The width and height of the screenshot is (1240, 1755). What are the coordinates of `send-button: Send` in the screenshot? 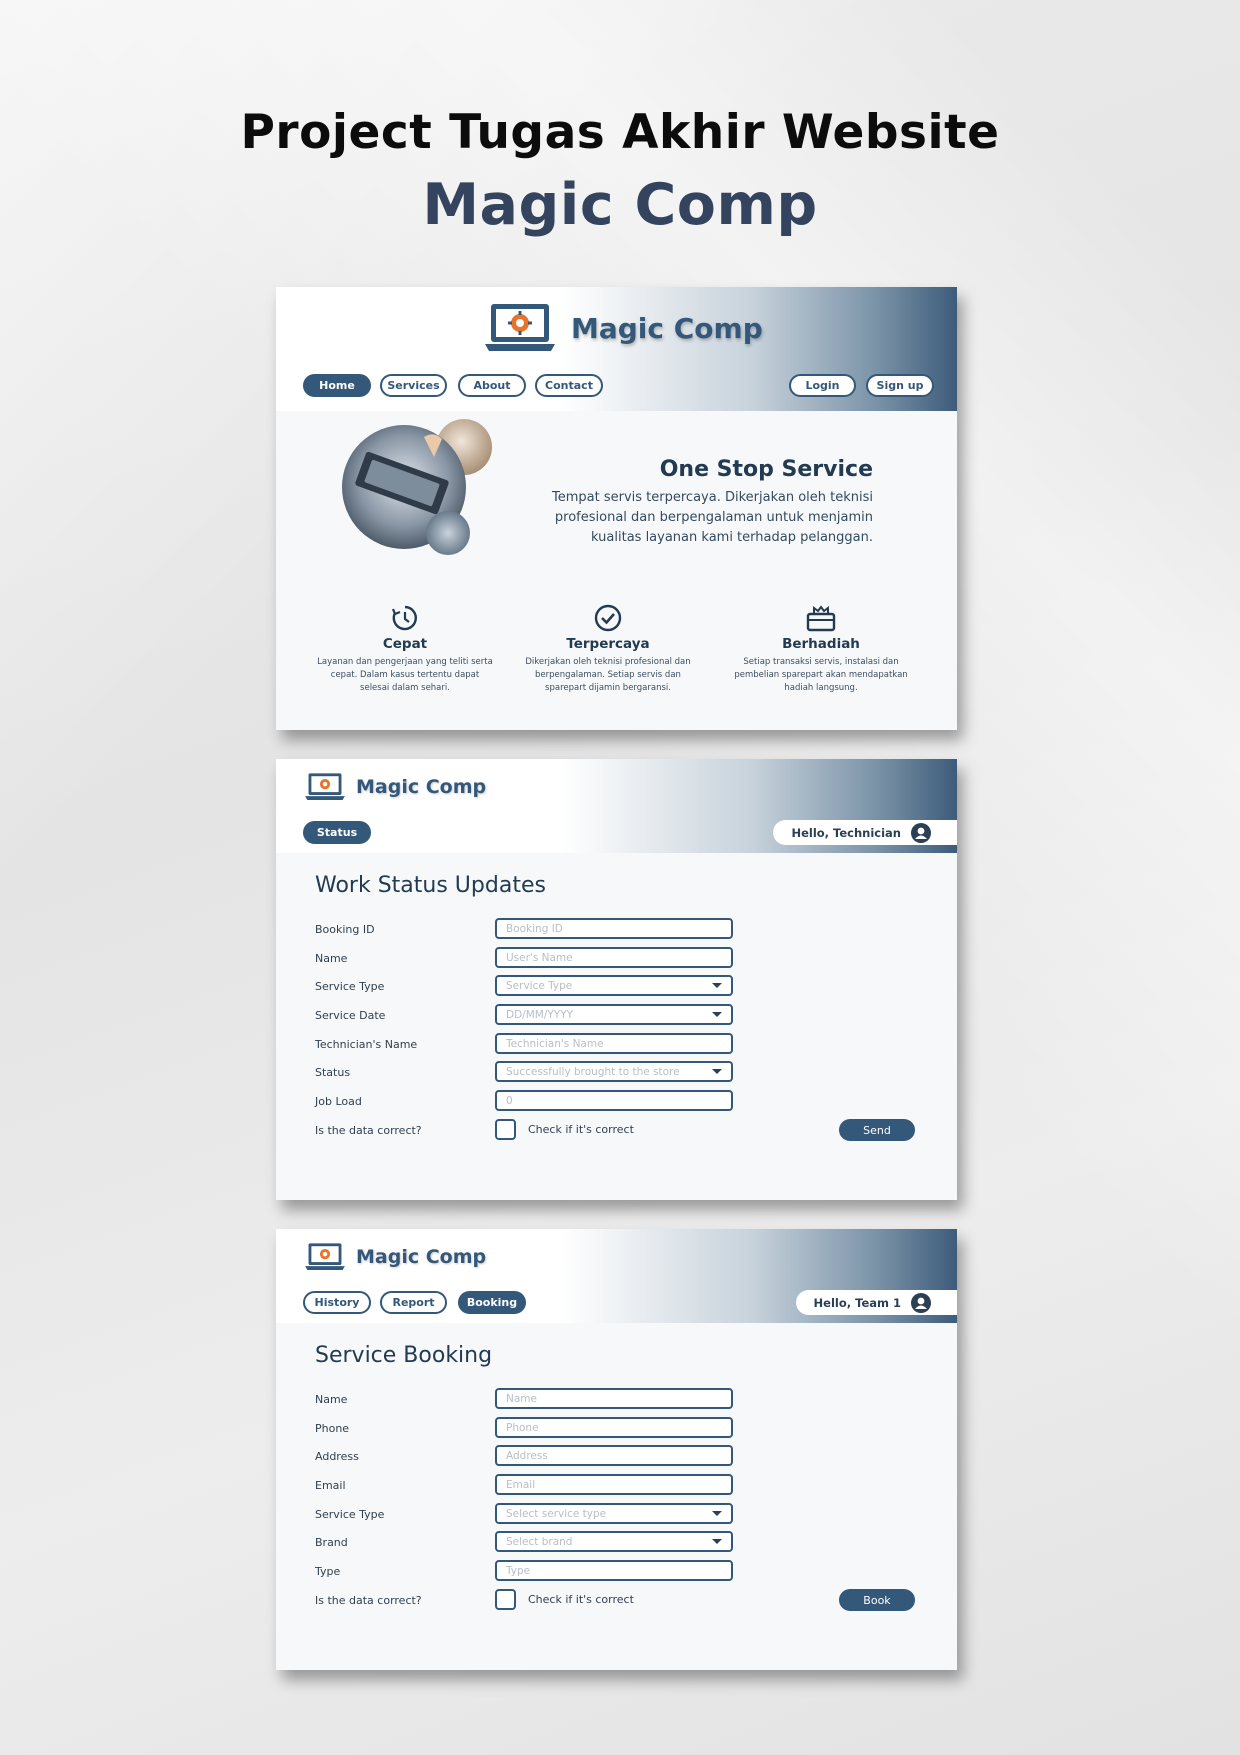 It's located at (877, 1130).